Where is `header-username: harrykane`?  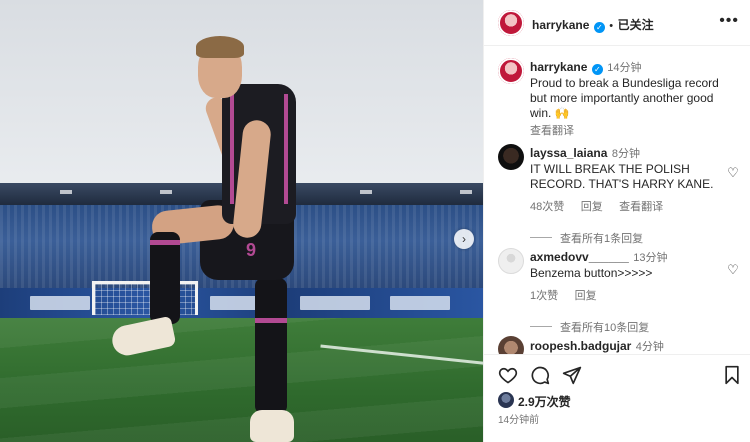
header-username: harrykane is located at coordinates (560, 25).